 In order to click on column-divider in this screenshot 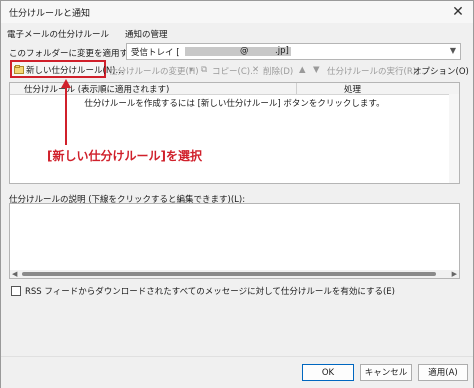, I will do `click(296, 88)`.